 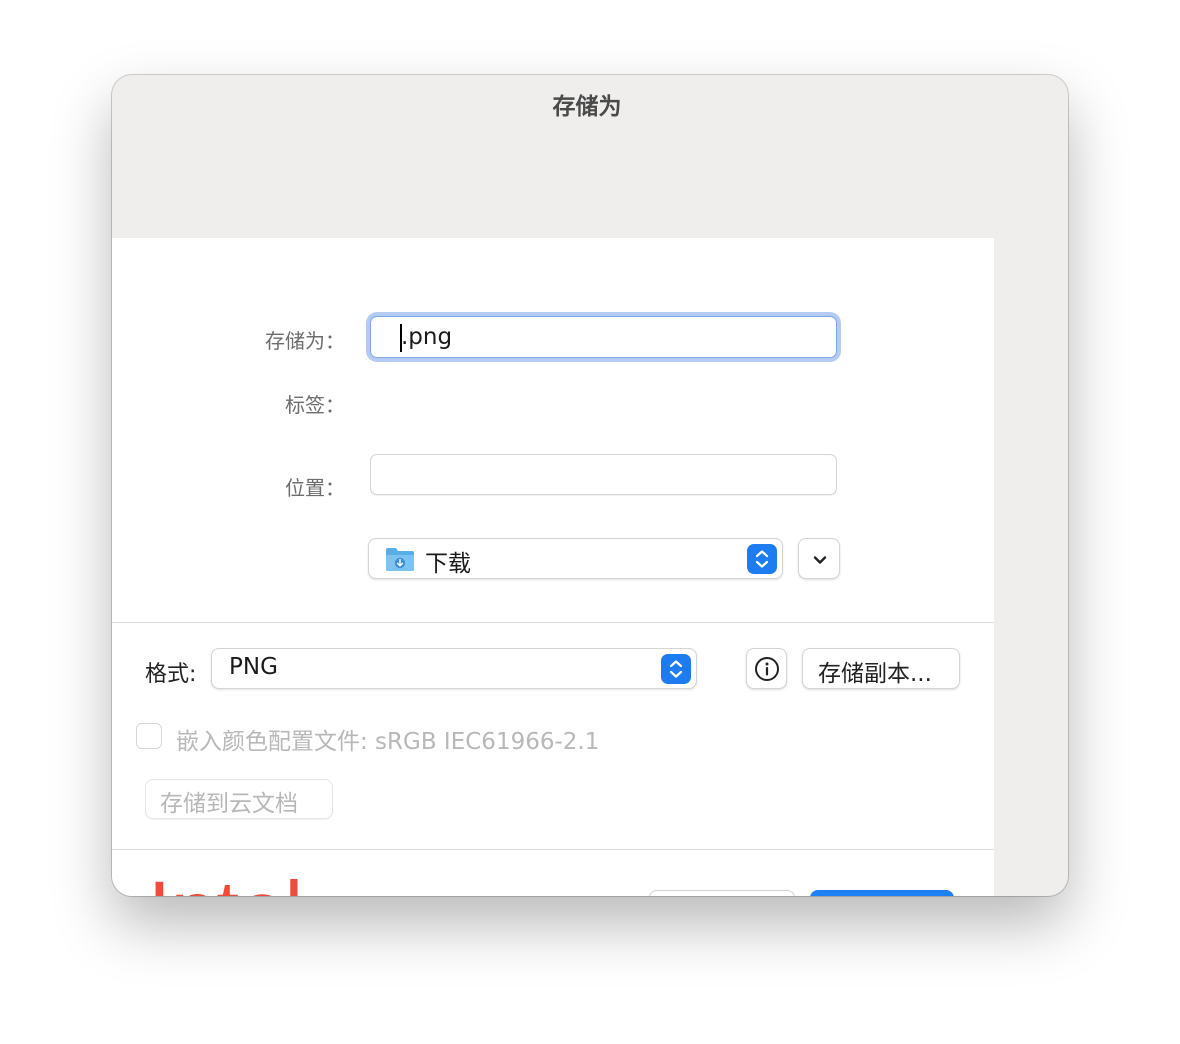 I want to click on location-stepper-icon, so click(x=762, y=559).